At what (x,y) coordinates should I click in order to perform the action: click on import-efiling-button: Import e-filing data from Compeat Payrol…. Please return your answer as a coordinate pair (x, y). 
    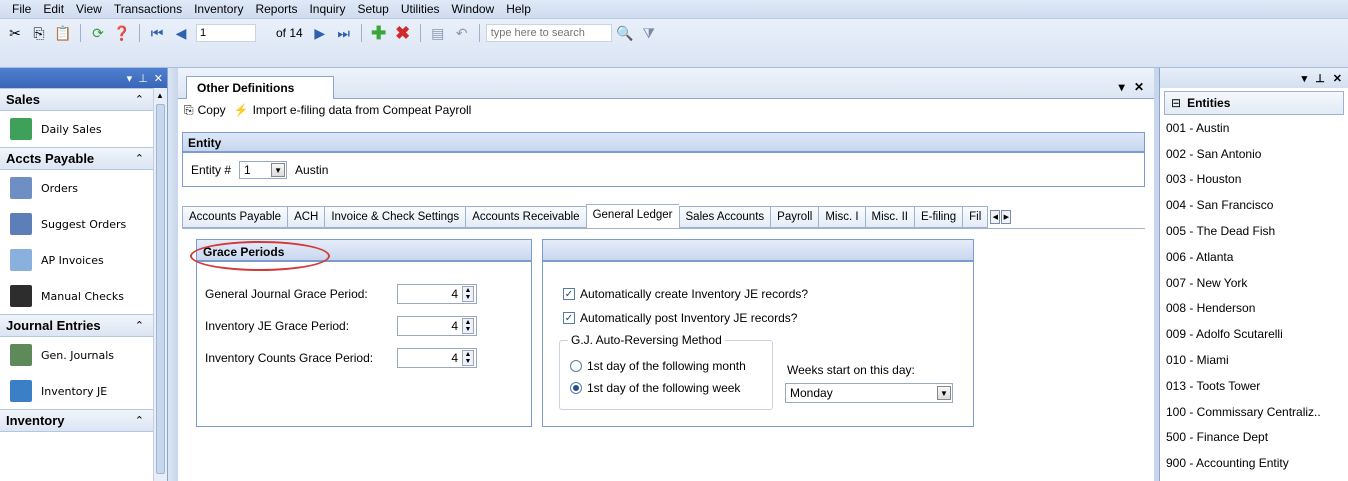
    Looking at the image, I should click on (362, 110).